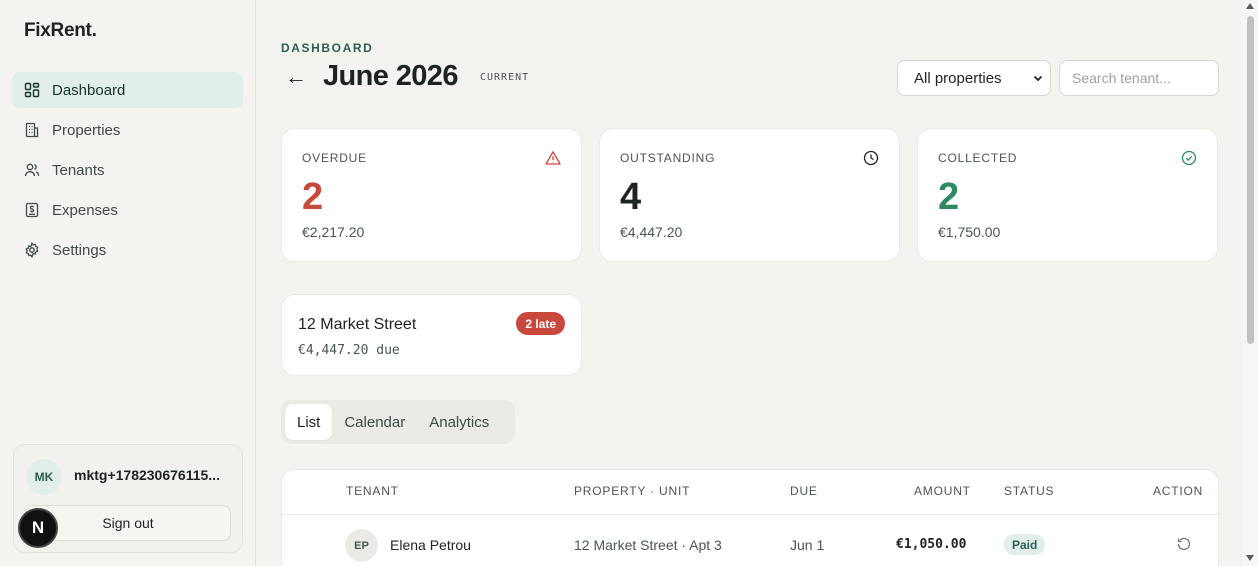 The width and height of the screenshot is (1258, 566). I want to click on search-input, so click(1139, 78).